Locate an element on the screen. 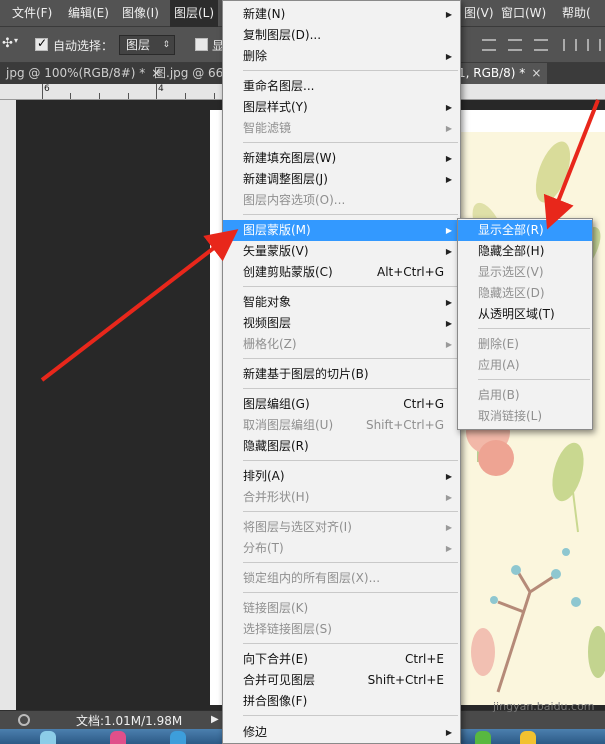 This screenshot has height=744, width=605. layer-menu-item: 拼合图像(F) is located at coordinates (341, 701).